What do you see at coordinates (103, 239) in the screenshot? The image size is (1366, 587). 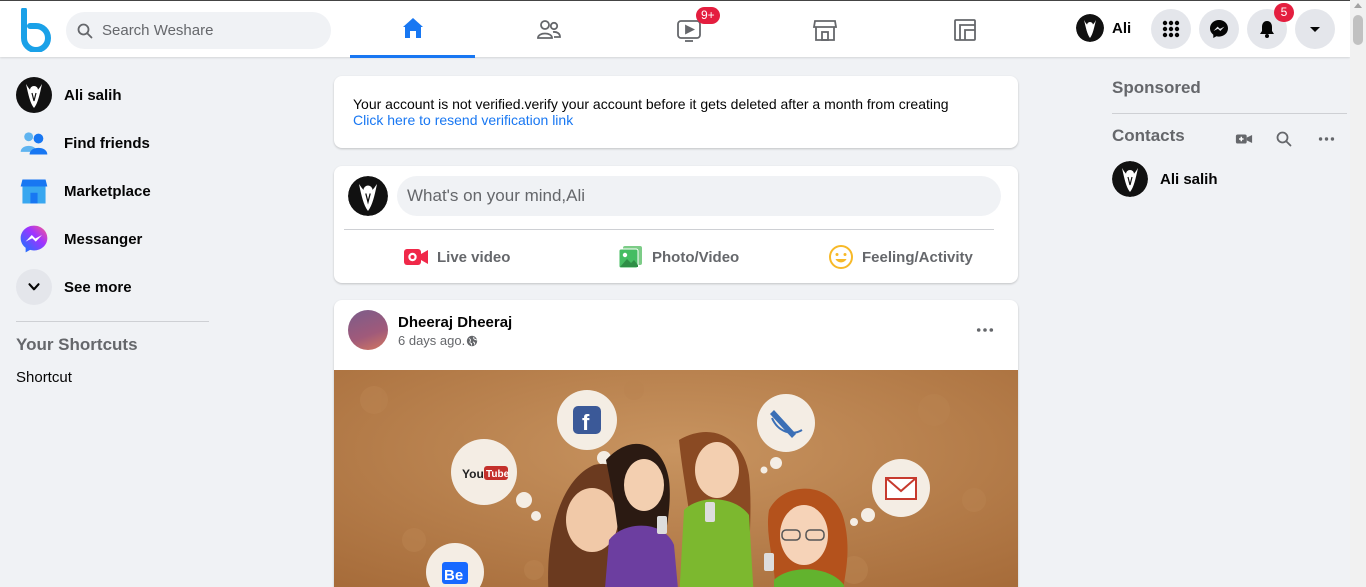 I see `sidebar-item-label: Messanger` at bounding box center [103, 239].